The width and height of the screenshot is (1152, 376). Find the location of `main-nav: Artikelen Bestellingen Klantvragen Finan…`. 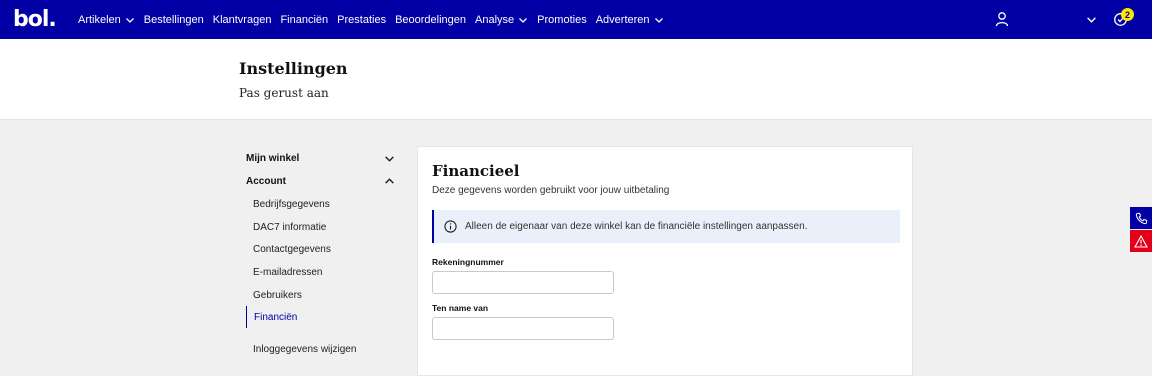

main-nav: Artikelen Bestellingen Klantvragen Finan… is located at coordinates (375, 19).